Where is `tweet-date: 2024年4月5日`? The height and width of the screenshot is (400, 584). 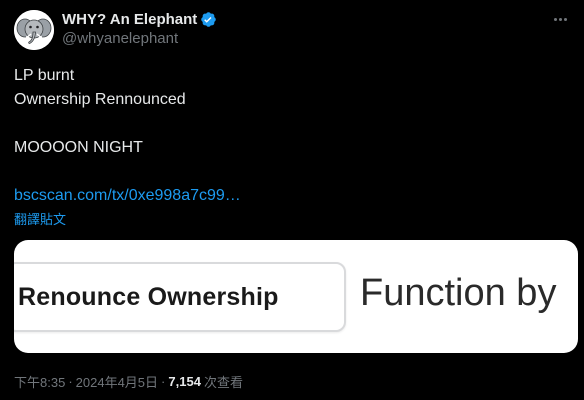
tweet-date: 2024年4月5日 is located at coordinates (117, 381).